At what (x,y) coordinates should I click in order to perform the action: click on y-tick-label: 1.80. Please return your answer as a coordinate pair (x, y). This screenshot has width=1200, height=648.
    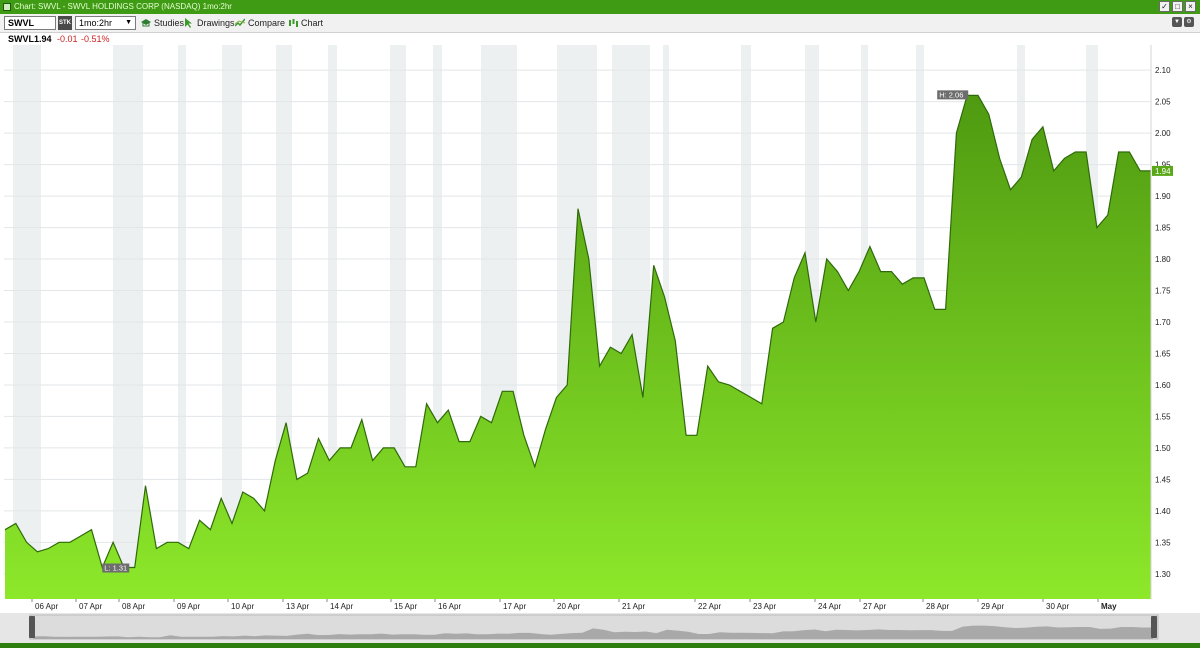
    Looking at the image, I should click on (1163, 259).